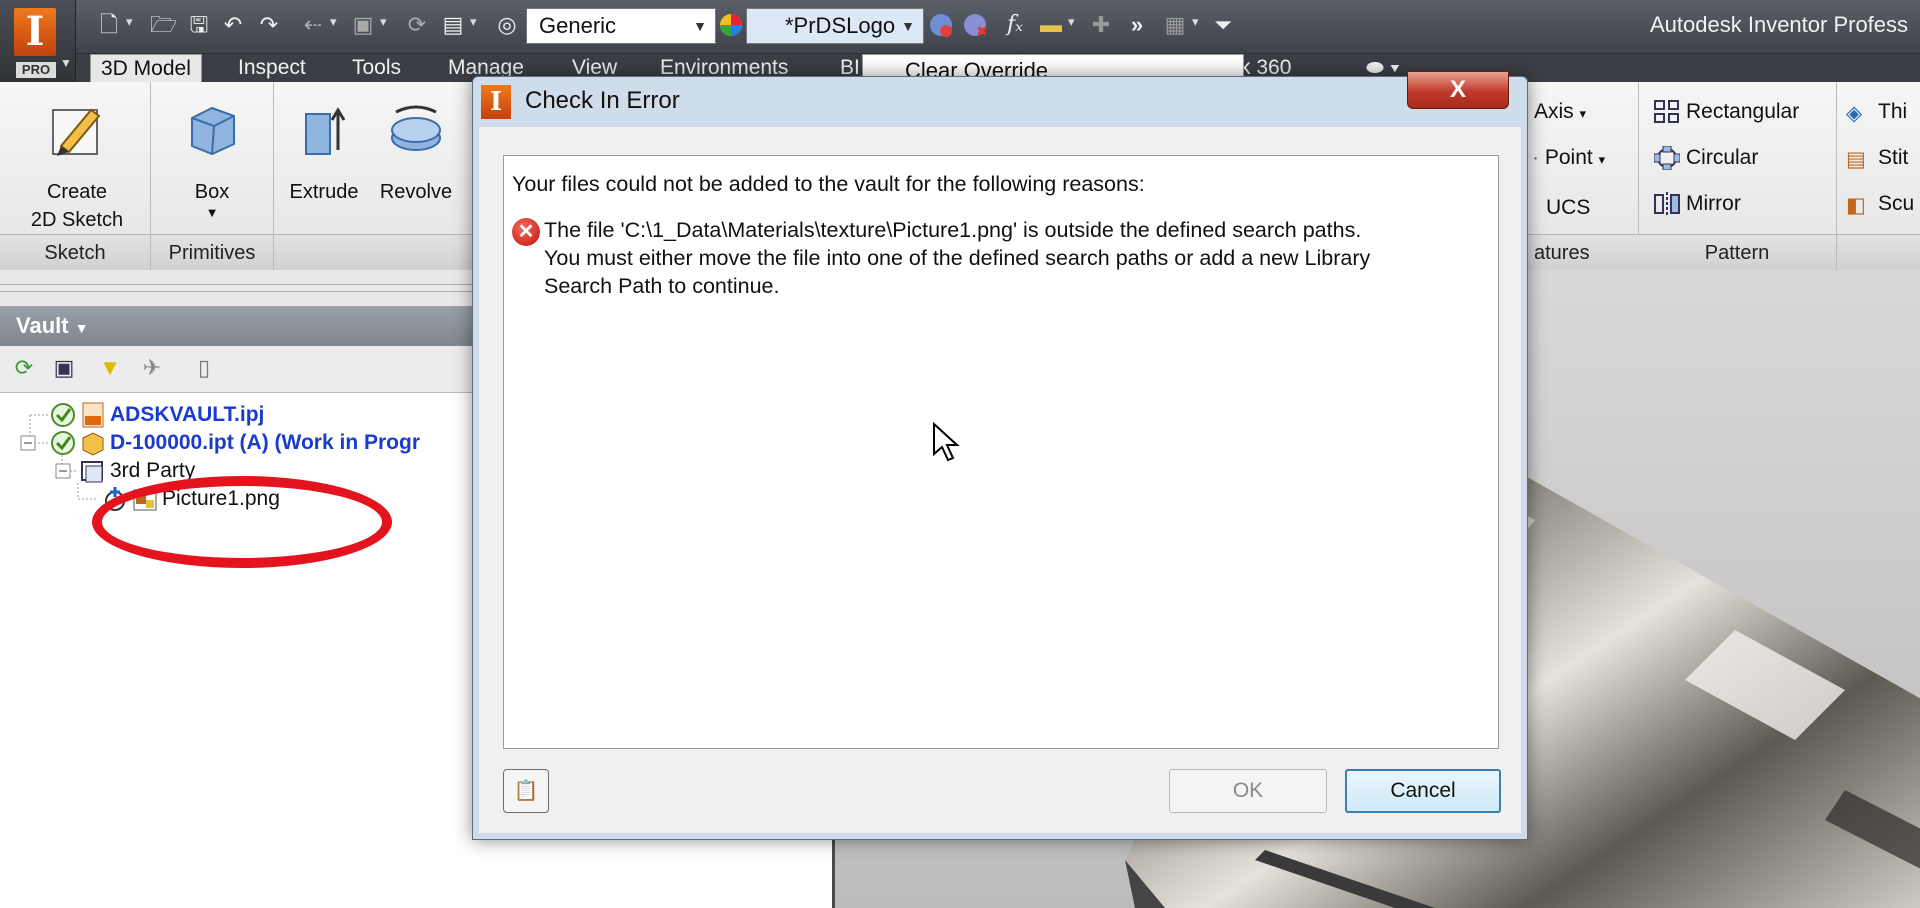 The height and width of the screenshot is (908, 1920). I want to click on sculpt-label: Scu, so click(1896, 203).